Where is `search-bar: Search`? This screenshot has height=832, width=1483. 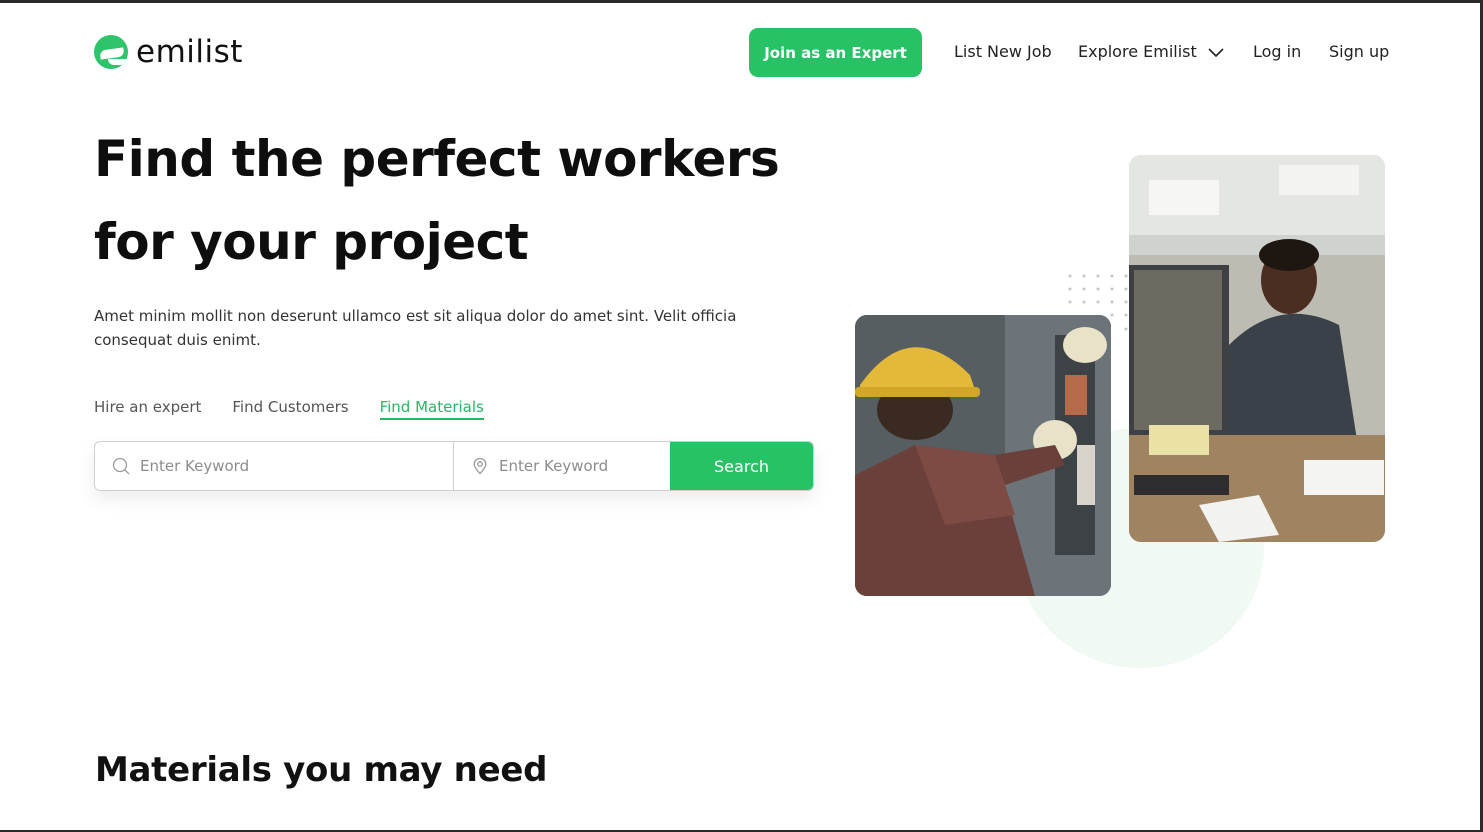
search-bar: Search is located at coordinates (454, 466).